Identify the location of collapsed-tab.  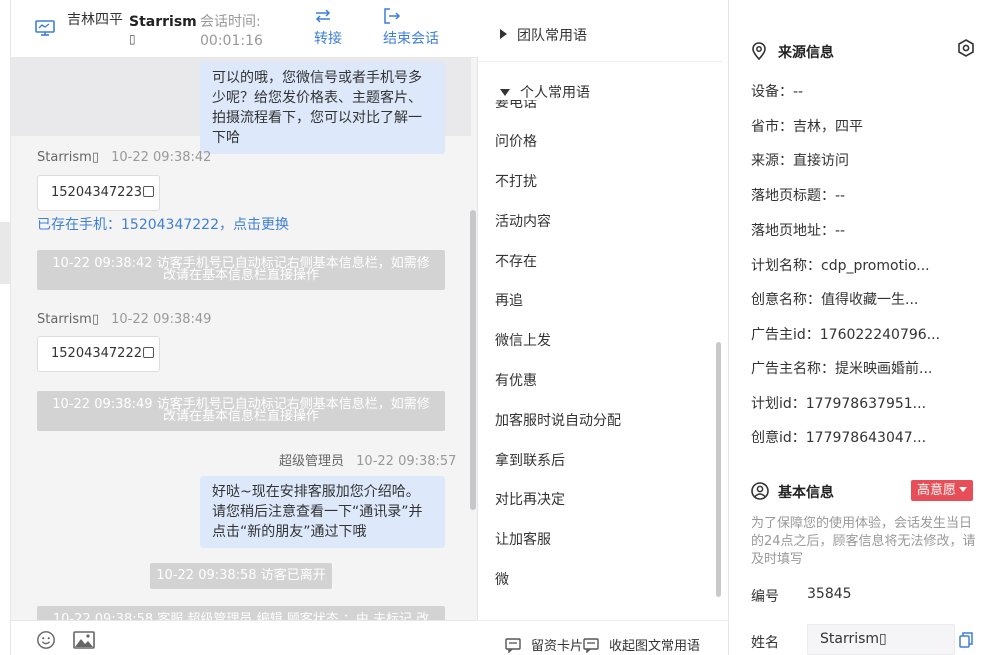
(5, 253).